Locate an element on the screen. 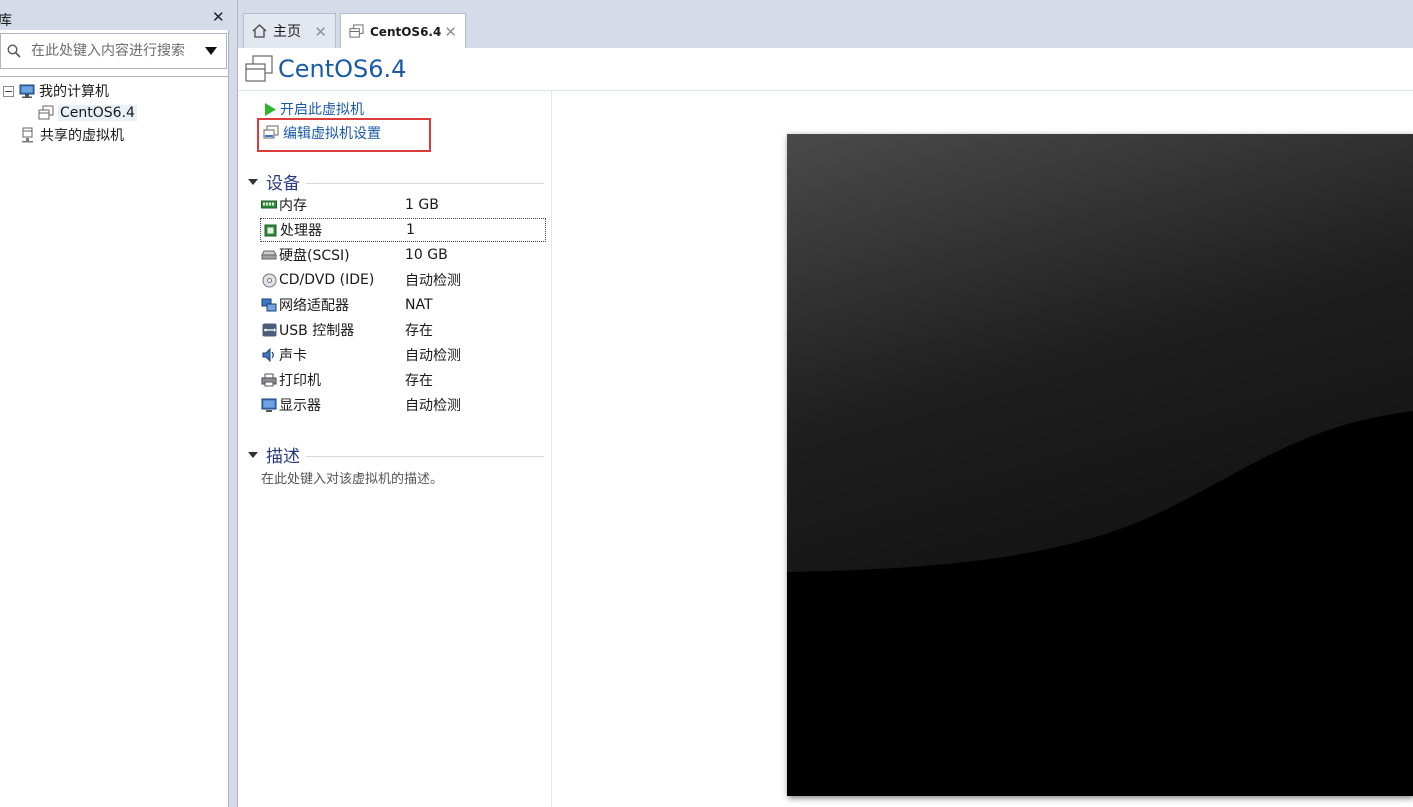 The image size is (1413, 807). search-input is located at coordinates (115, 51).